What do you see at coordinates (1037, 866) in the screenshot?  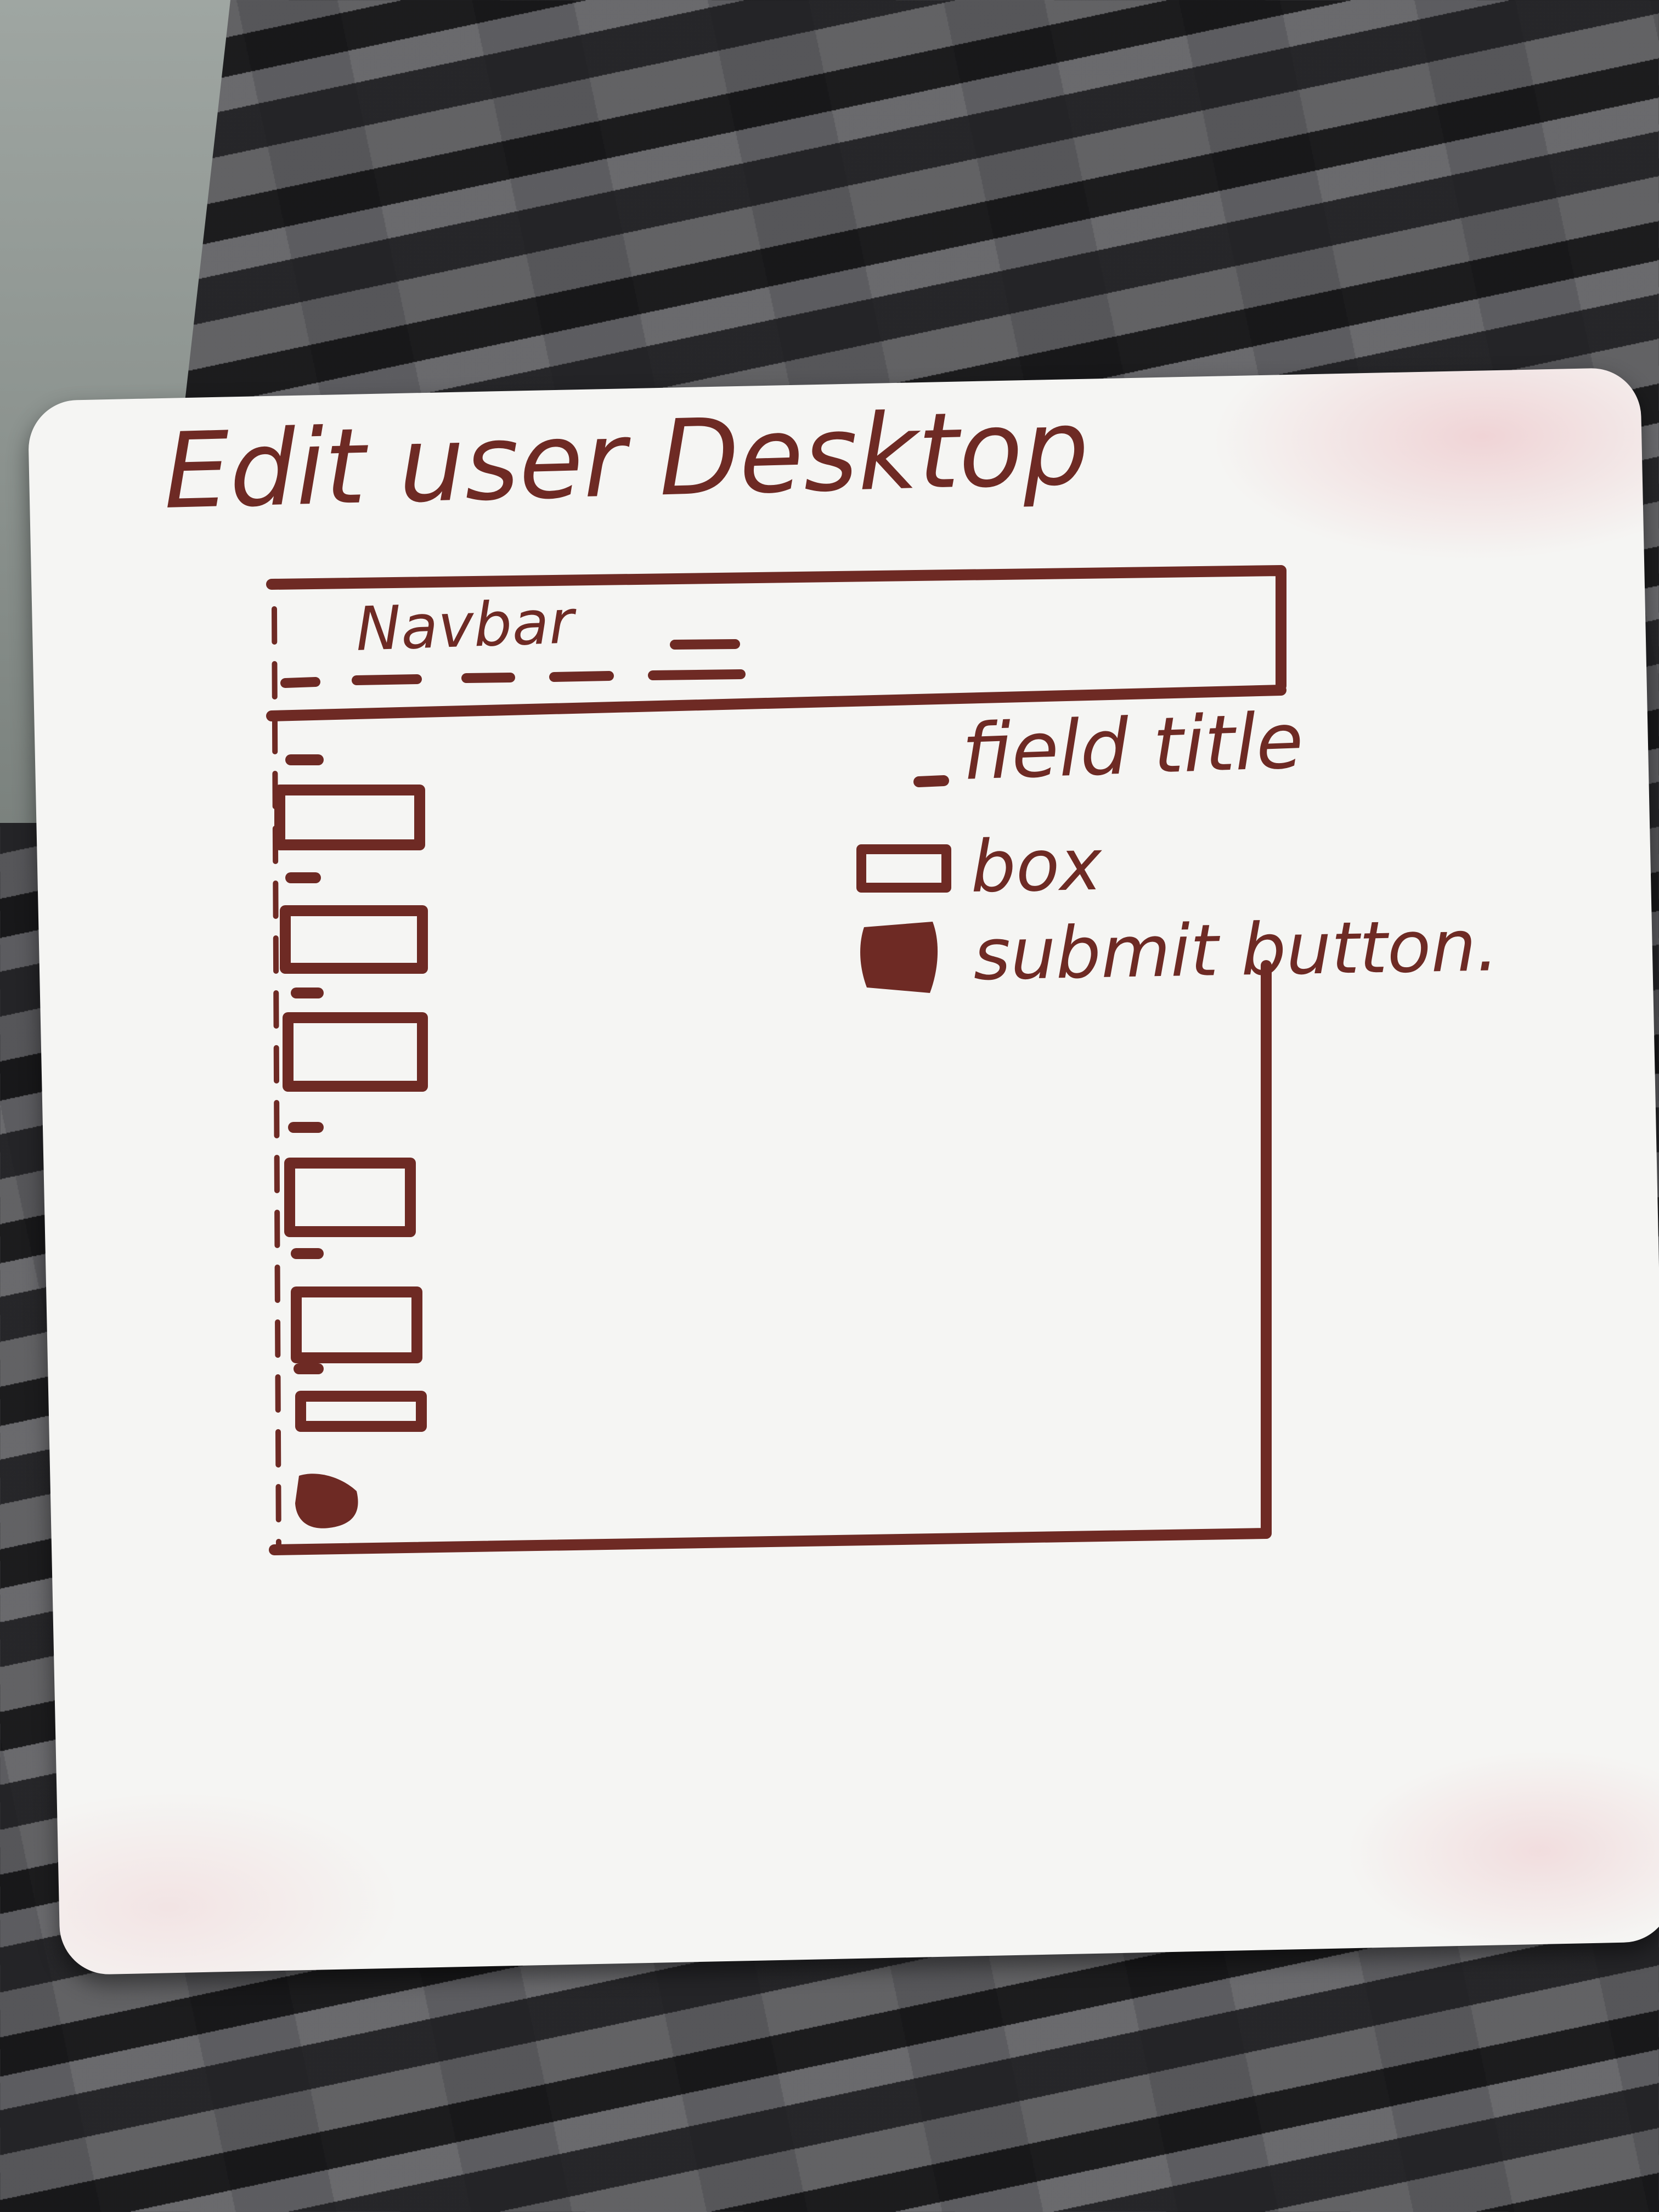 I see `legend-box-label: box` at bounding box center [1037, 866].